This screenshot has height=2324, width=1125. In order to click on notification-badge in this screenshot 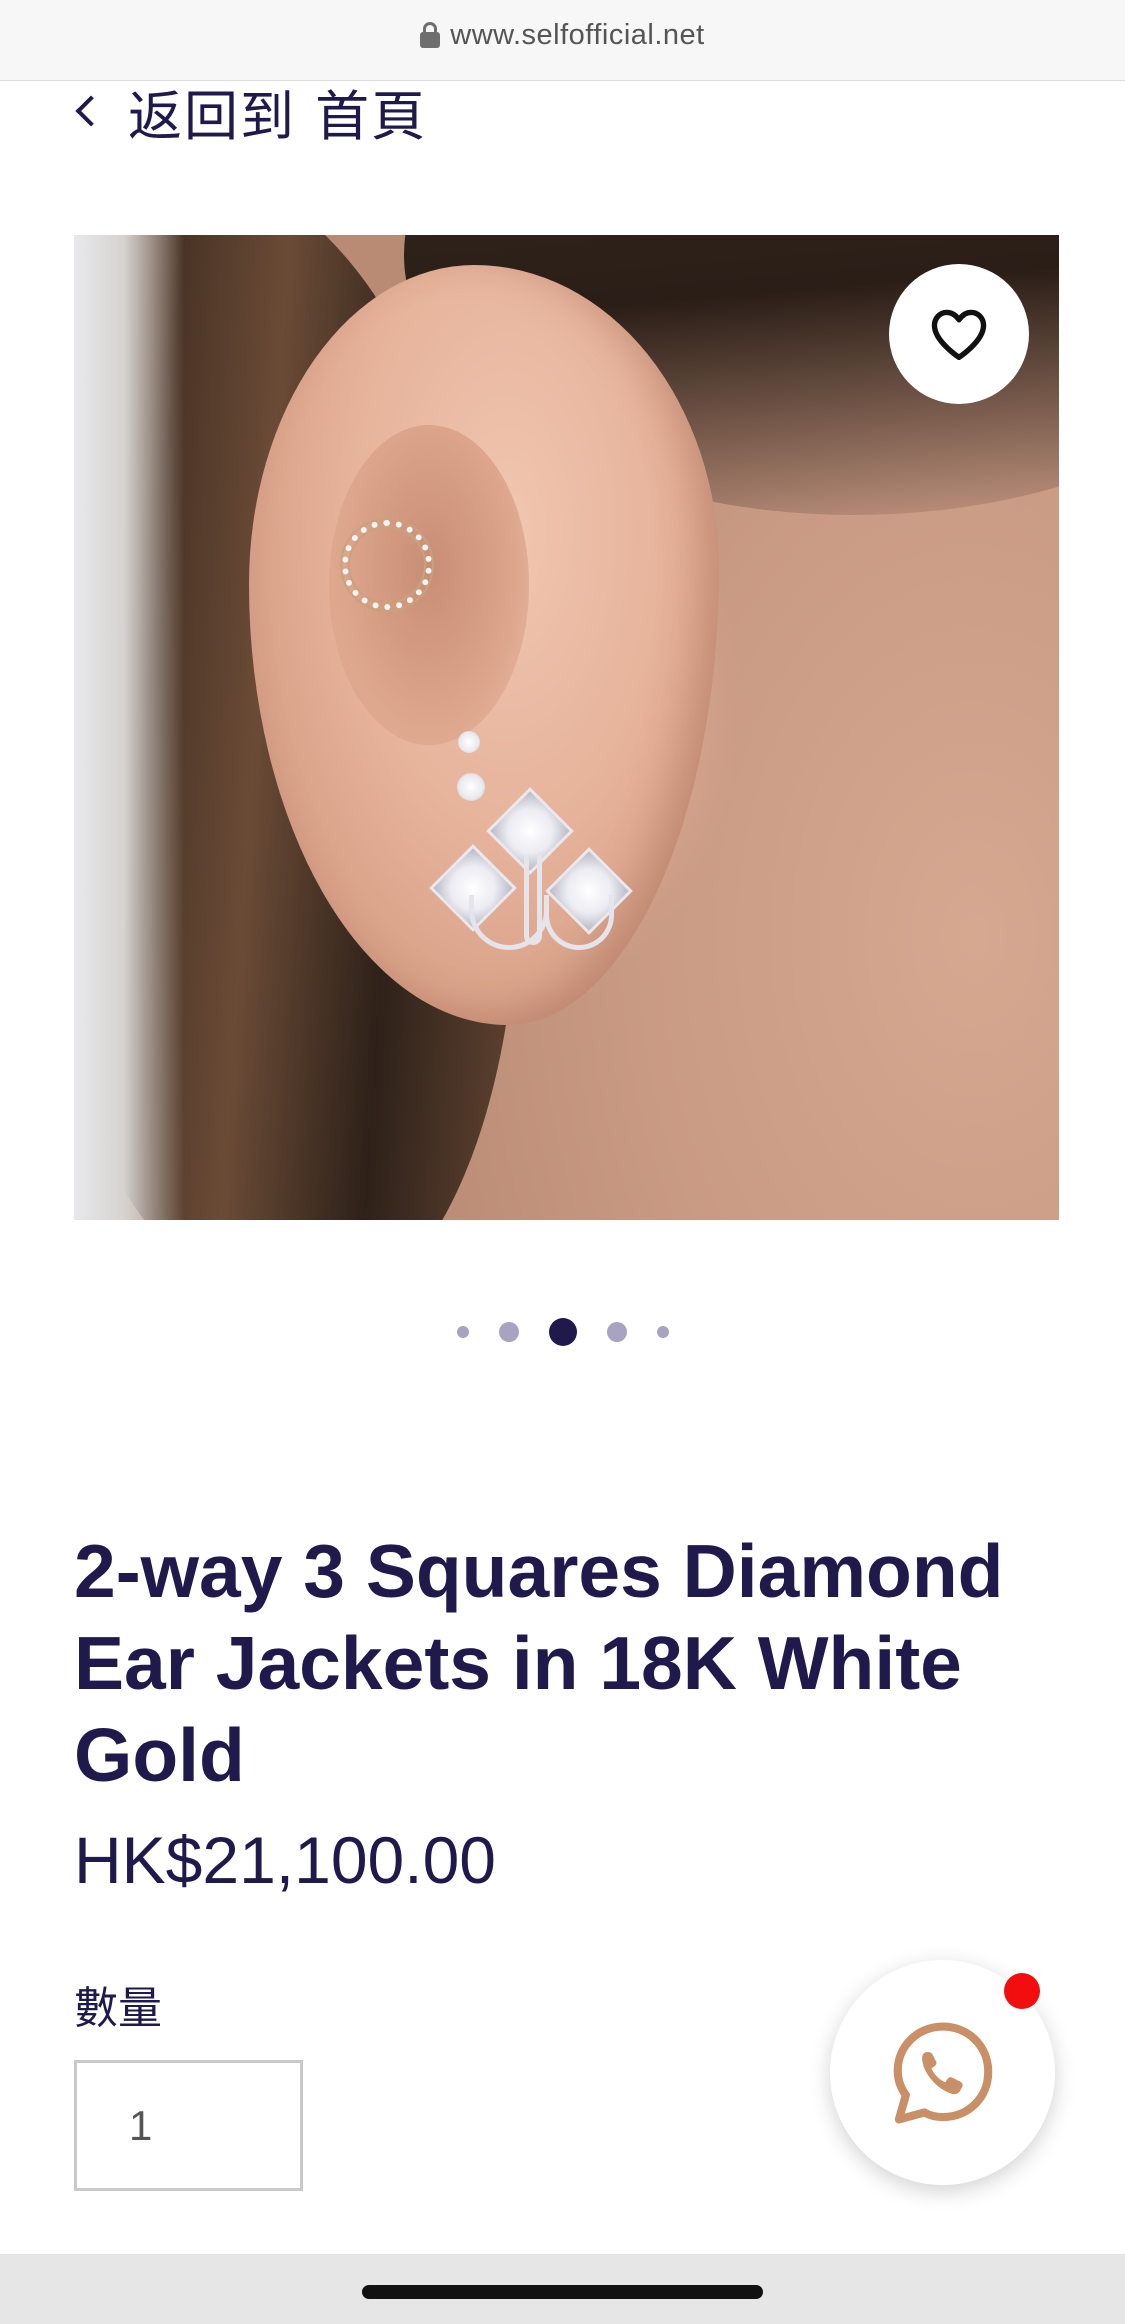, I will do `click(1022, 1991)`.